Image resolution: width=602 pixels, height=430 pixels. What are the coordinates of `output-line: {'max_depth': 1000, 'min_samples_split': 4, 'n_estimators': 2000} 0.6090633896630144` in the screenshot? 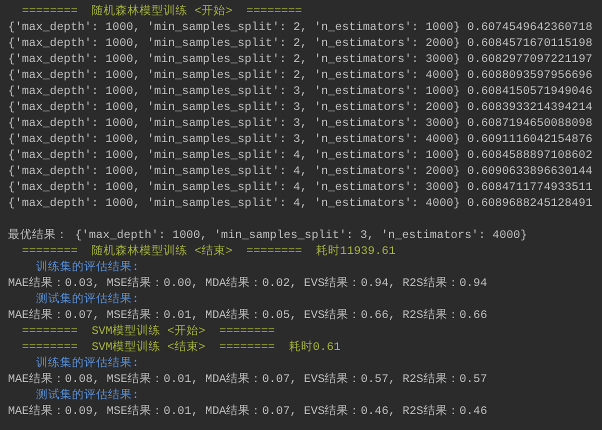 It's located at (300, 171).